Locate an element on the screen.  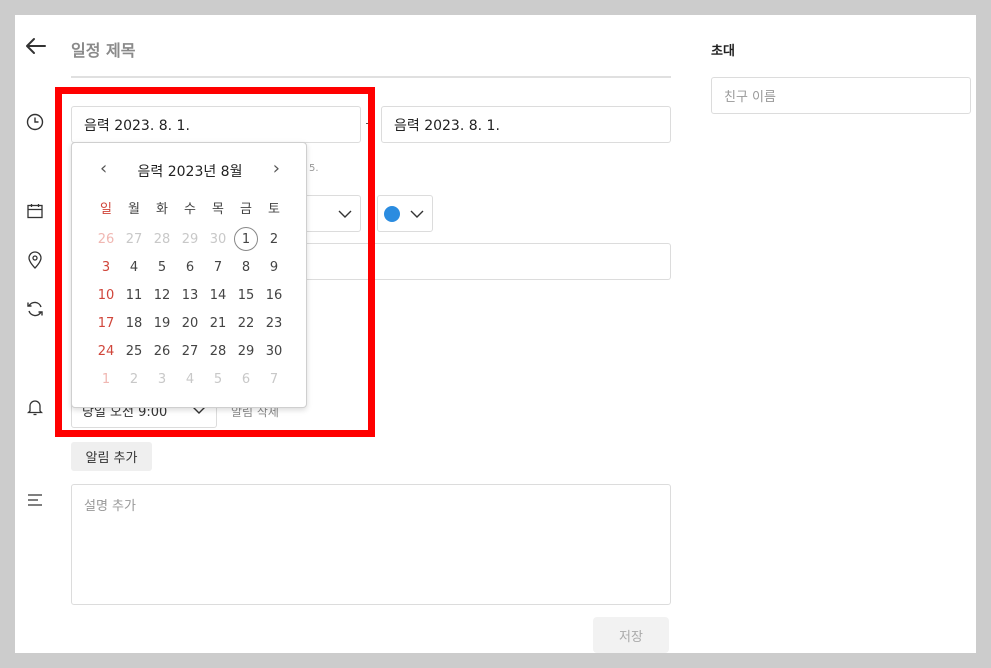
date-cell-label: 6 is located at coordinates (190, 267).